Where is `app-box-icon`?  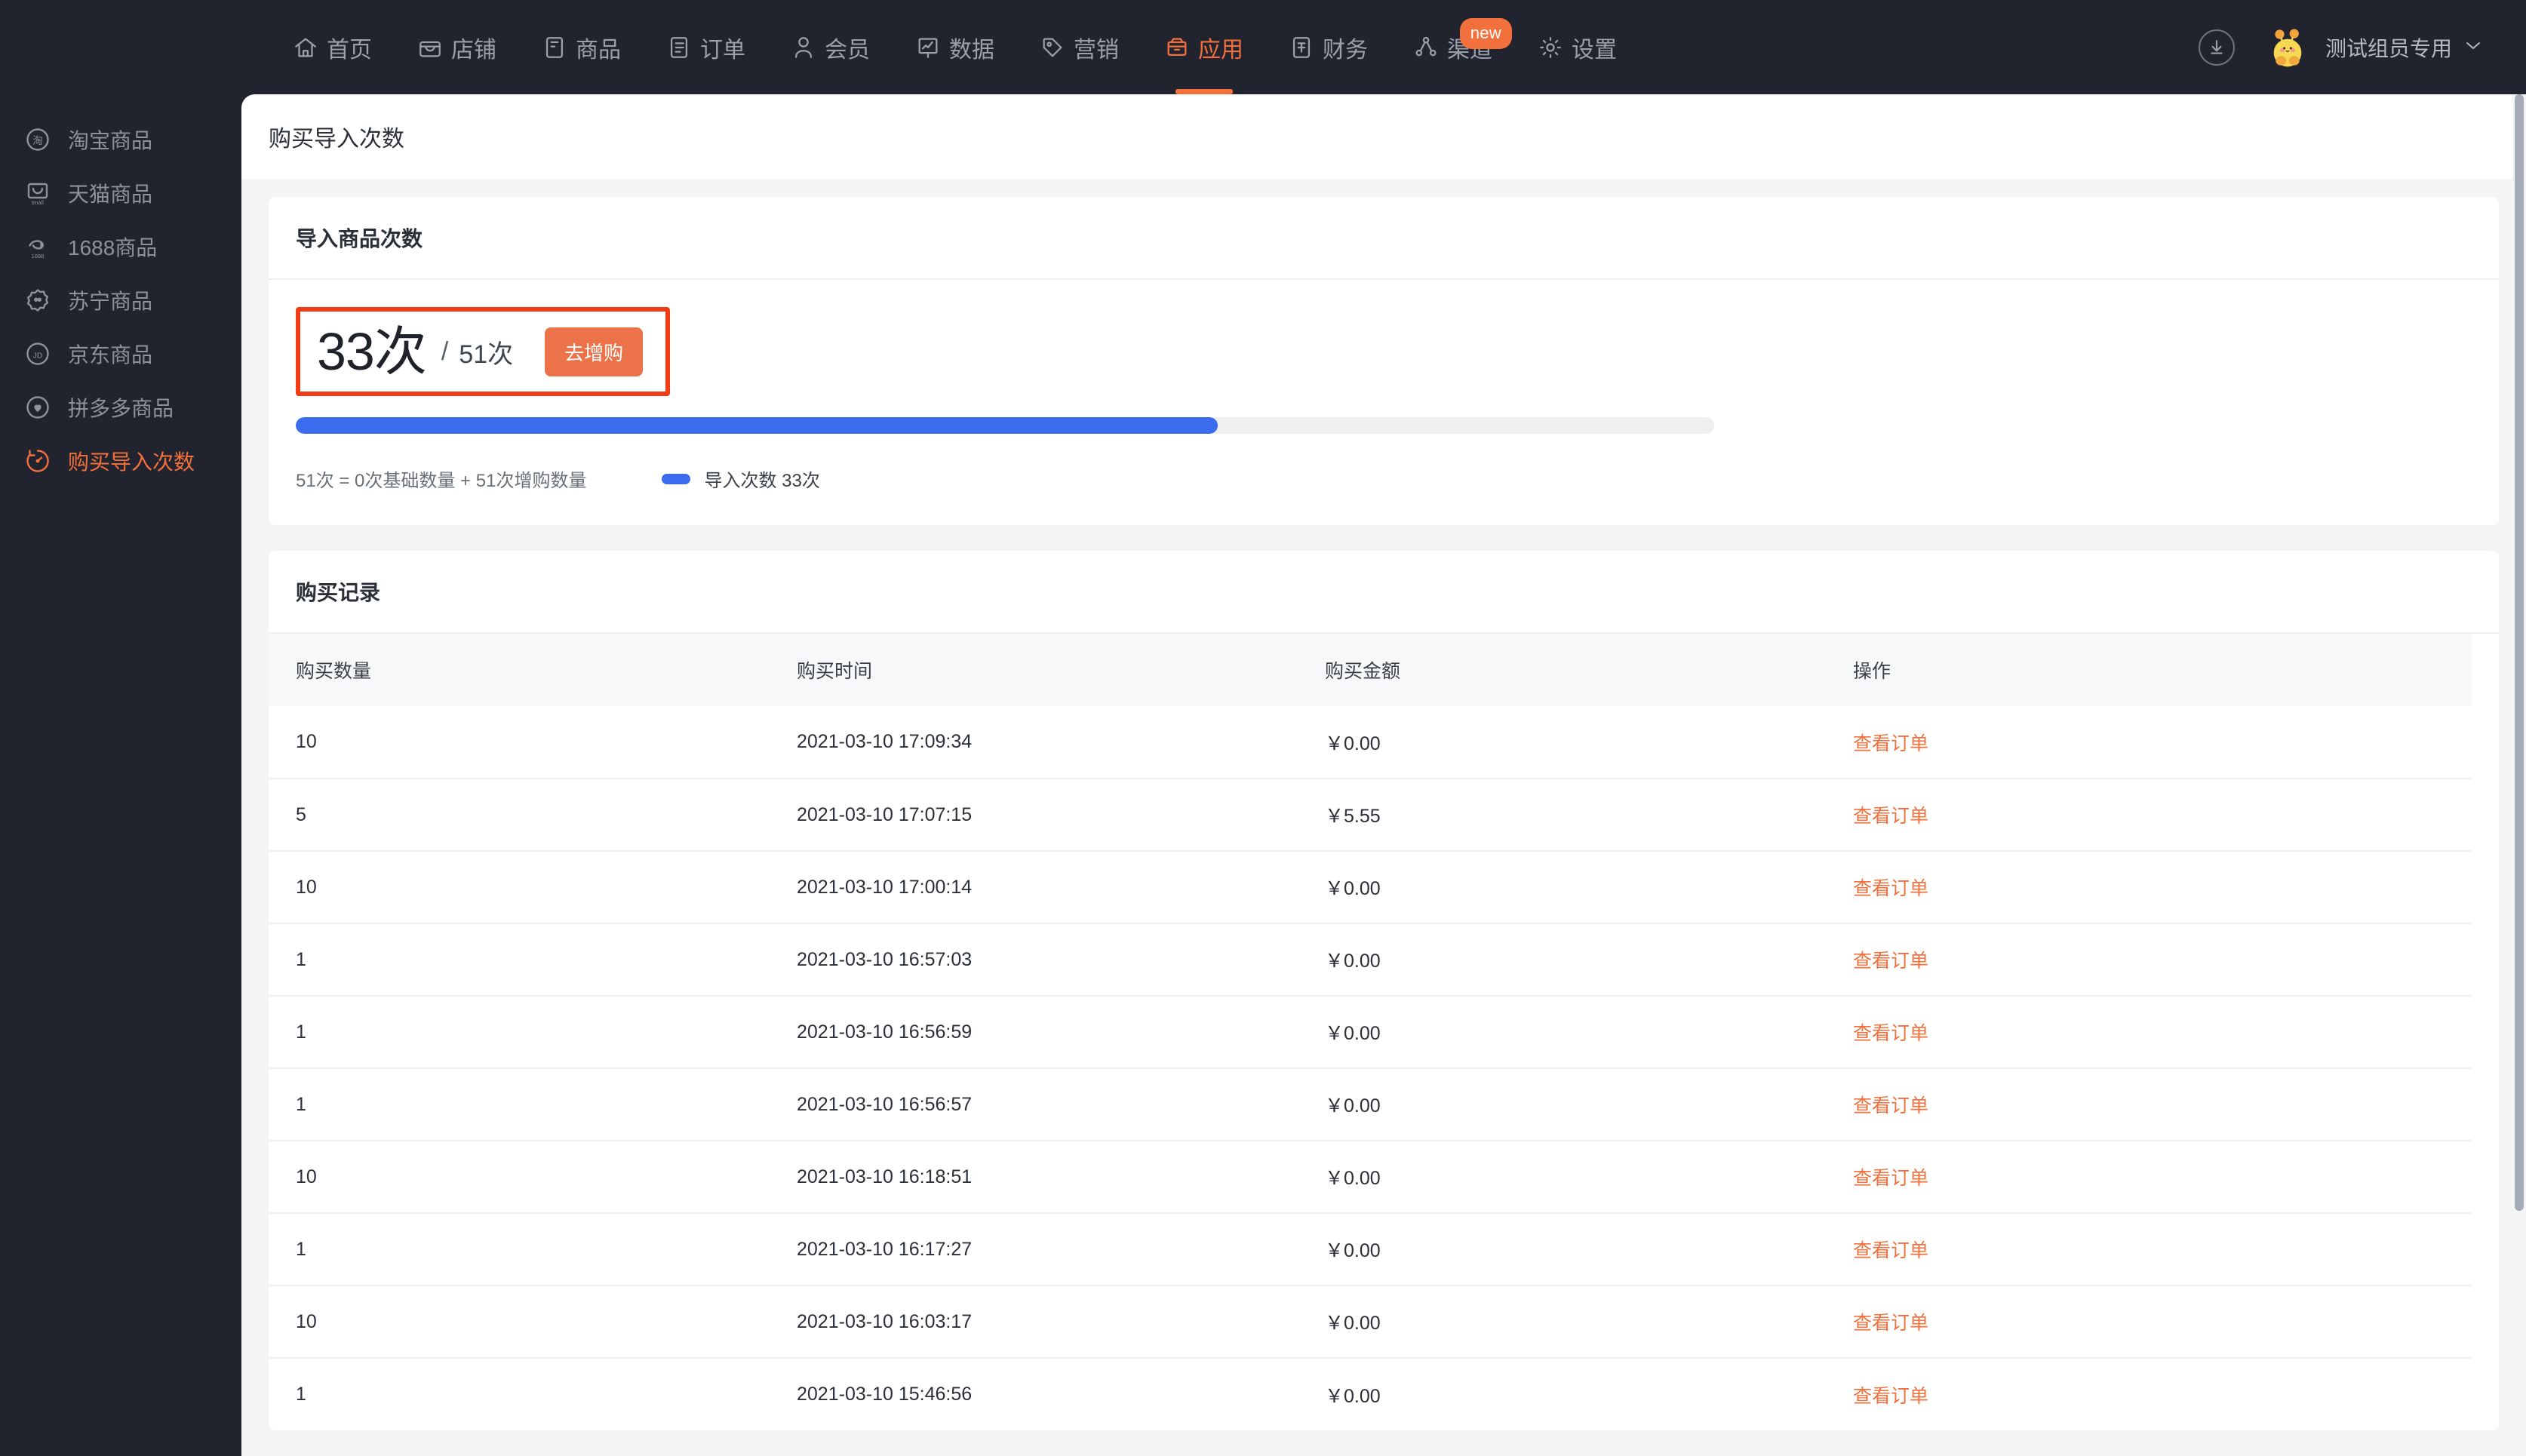 app-box-icon is located at coordinates (1177, 47).